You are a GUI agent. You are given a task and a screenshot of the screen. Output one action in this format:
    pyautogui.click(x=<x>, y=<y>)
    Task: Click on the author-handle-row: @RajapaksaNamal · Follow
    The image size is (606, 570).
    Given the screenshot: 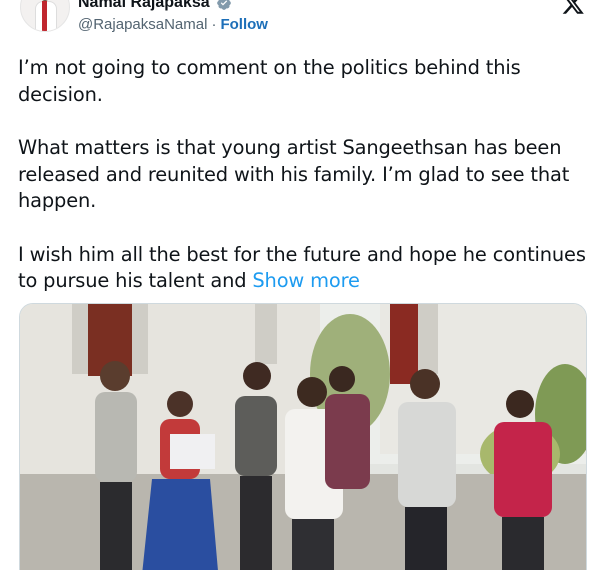 What is the action you would take?
    pyautogui.click(x=173, y=24)
    